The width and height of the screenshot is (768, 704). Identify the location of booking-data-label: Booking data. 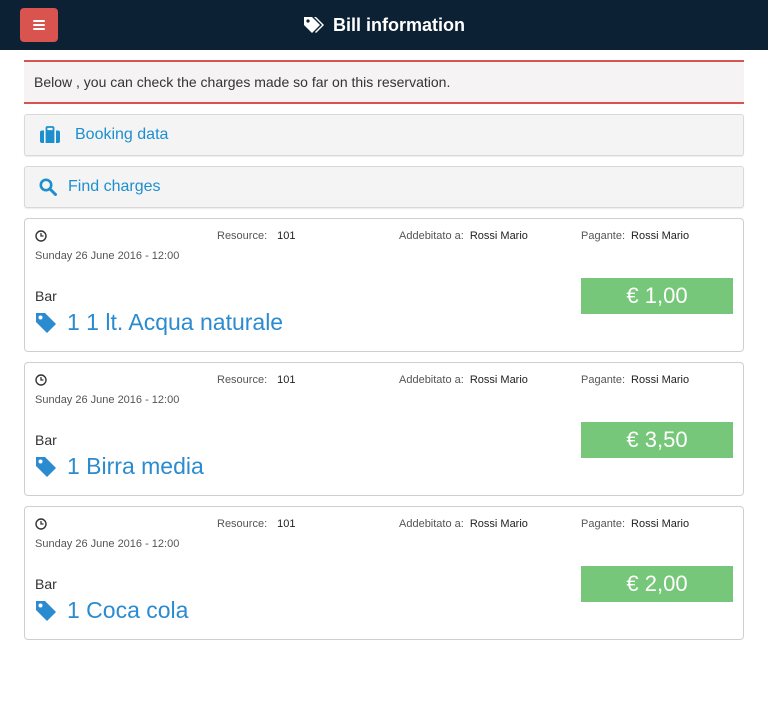
(122, 134).